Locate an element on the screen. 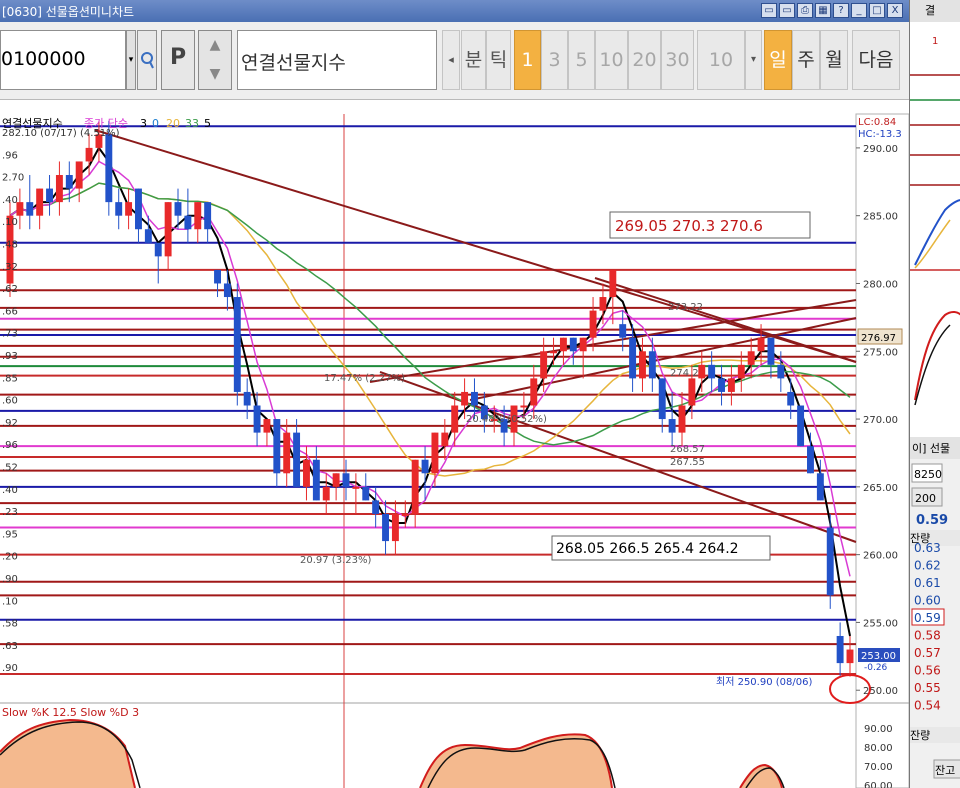  y-tick-label: 255.00 is located at coordinates (880, 623).